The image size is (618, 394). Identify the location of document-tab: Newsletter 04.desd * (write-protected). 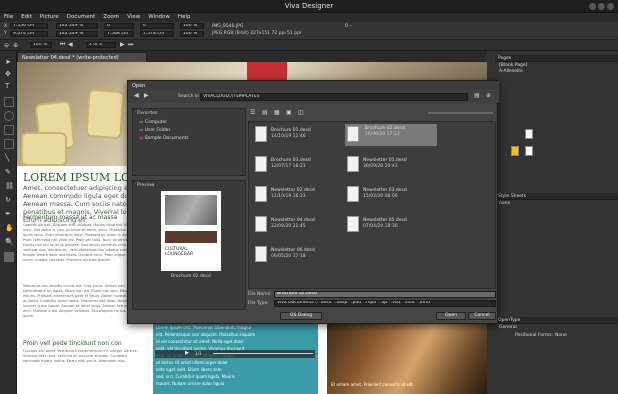
(82, 57).